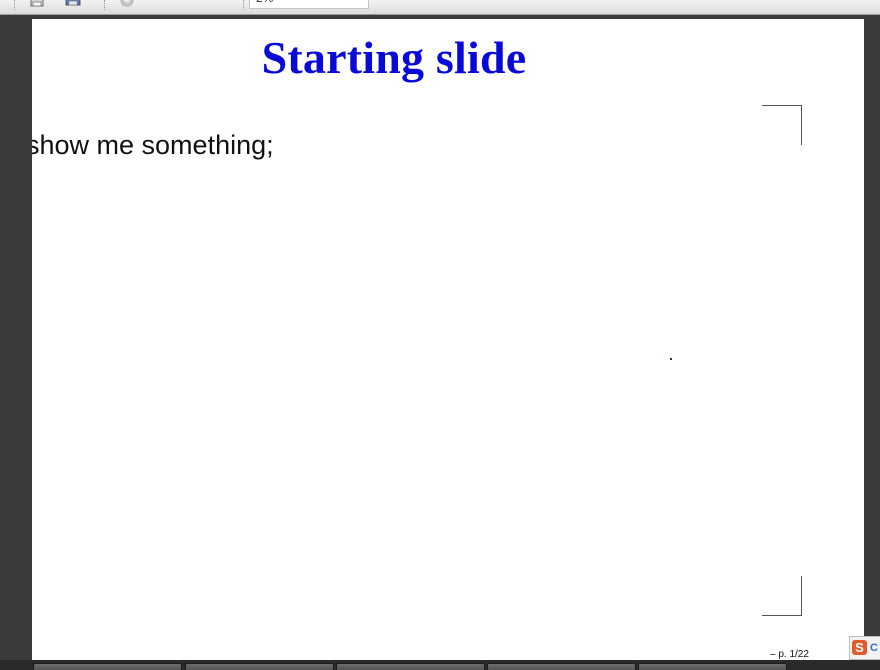 The height and width of the screenshot is (670, 880). What do you see at coordinates (73, 4) in the screenshot?
I see `print-icon` at bounding box center [73, 4].